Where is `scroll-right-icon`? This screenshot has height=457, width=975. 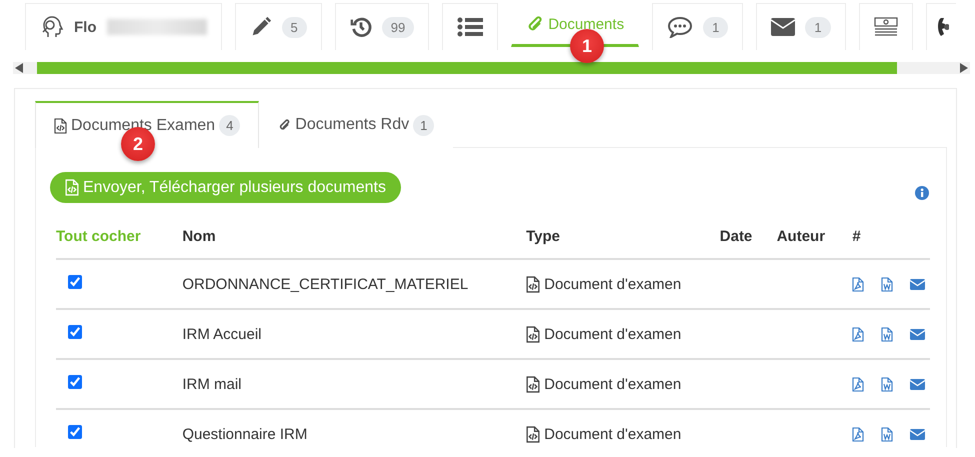
scroll-right-icon is located at coordinates (964, 68).